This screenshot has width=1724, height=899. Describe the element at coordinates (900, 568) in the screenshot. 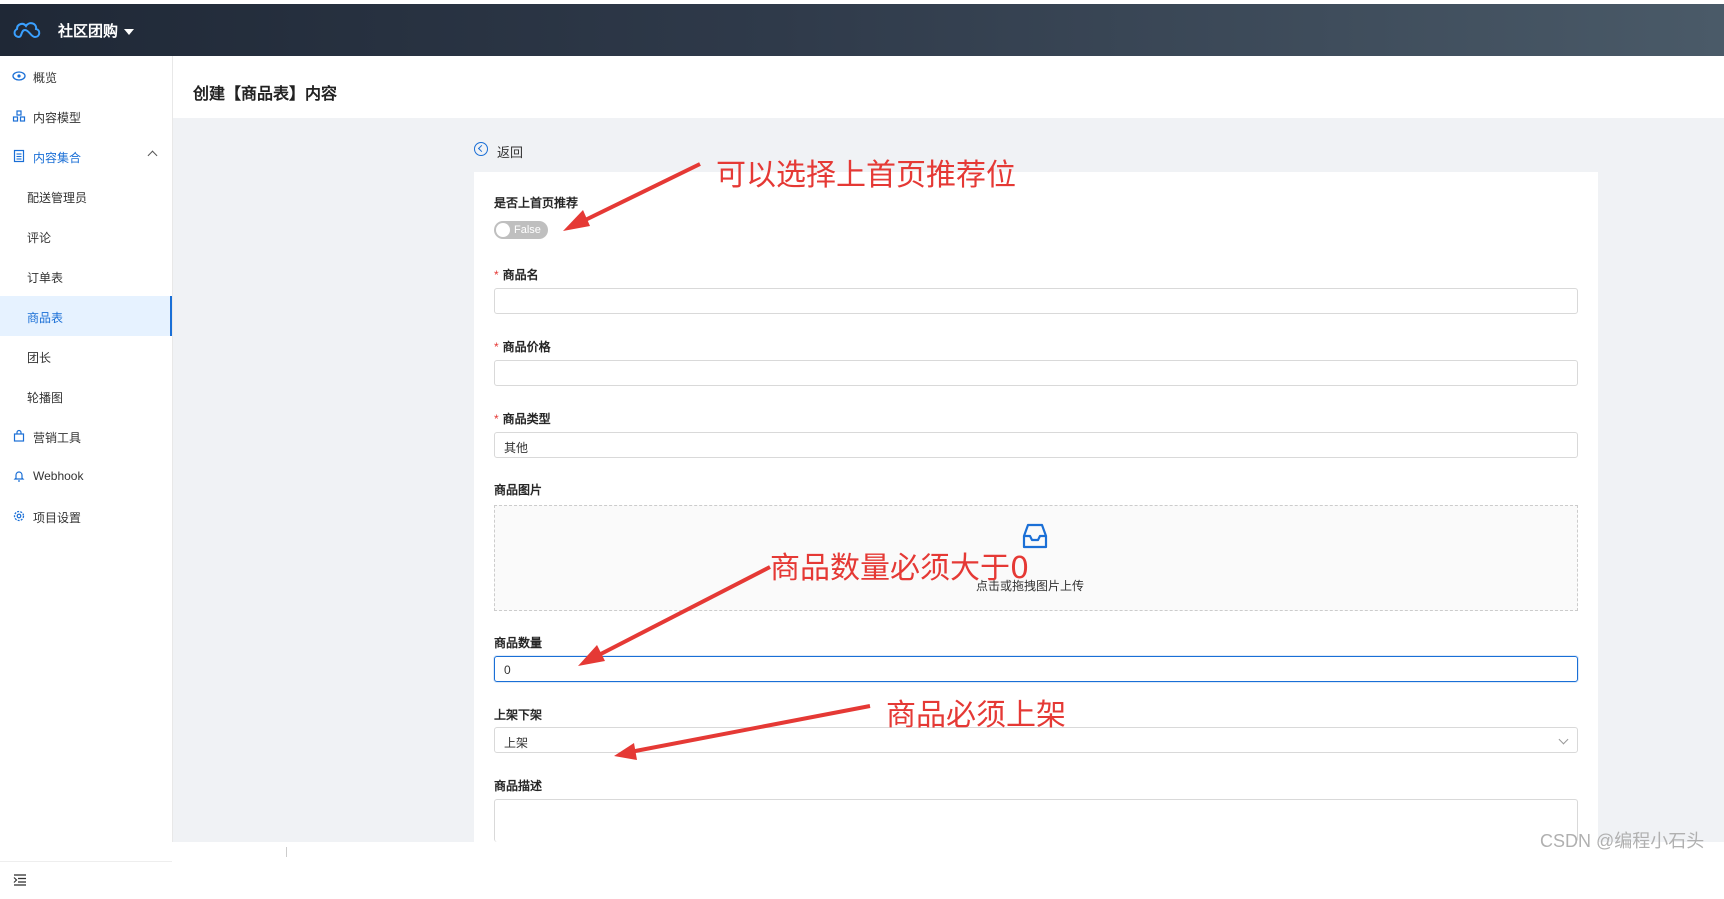

I see `annotation-quantity: 商品数量必须大于0` at that location.